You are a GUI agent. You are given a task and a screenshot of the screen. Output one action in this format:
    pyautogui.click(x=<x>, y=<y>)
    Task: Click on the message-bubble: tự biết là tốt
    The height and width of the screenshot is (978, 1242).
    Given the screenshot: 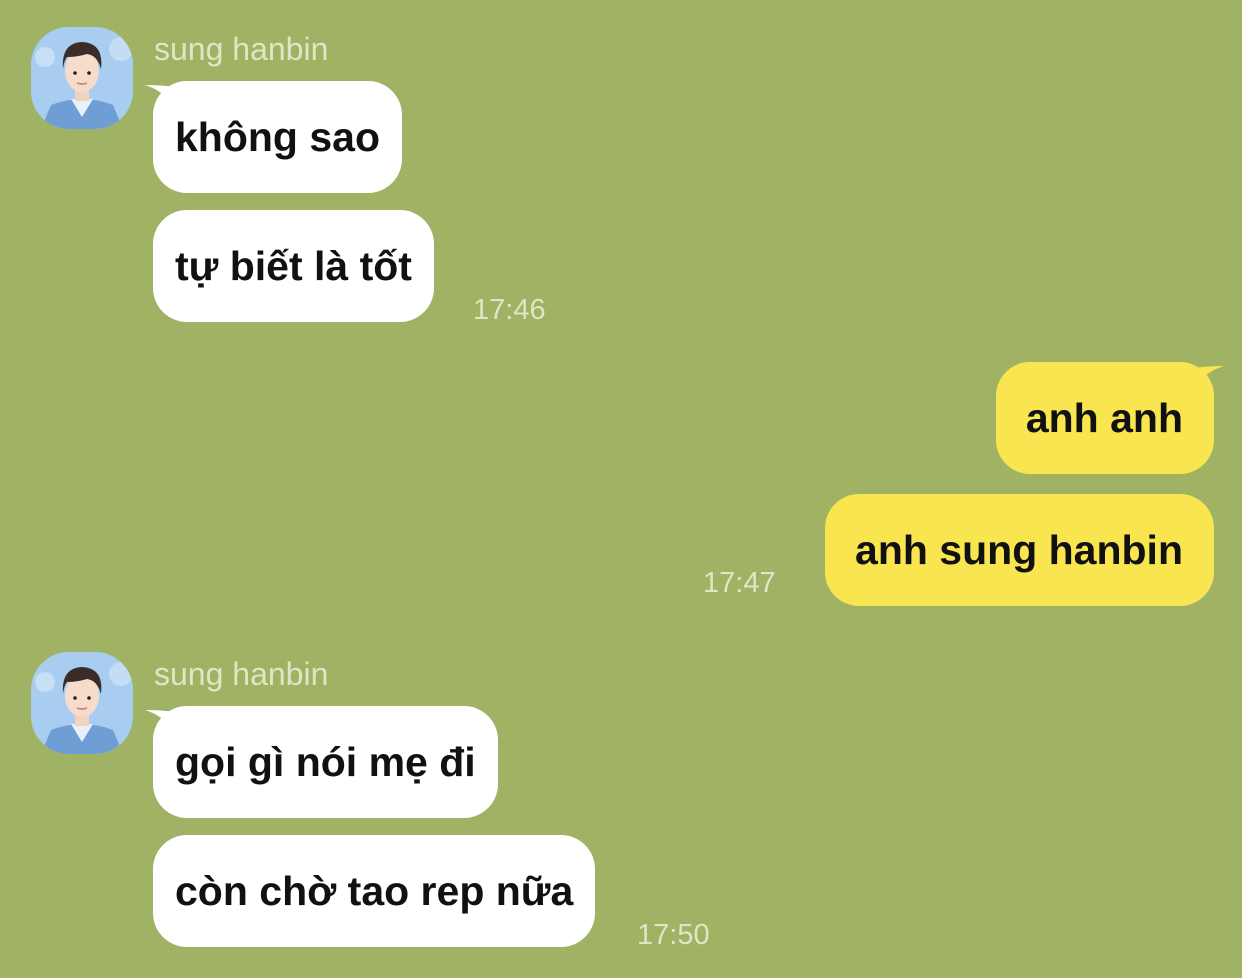 What is the action you would take?
    pyautogui.click(x=293, y=266)
    